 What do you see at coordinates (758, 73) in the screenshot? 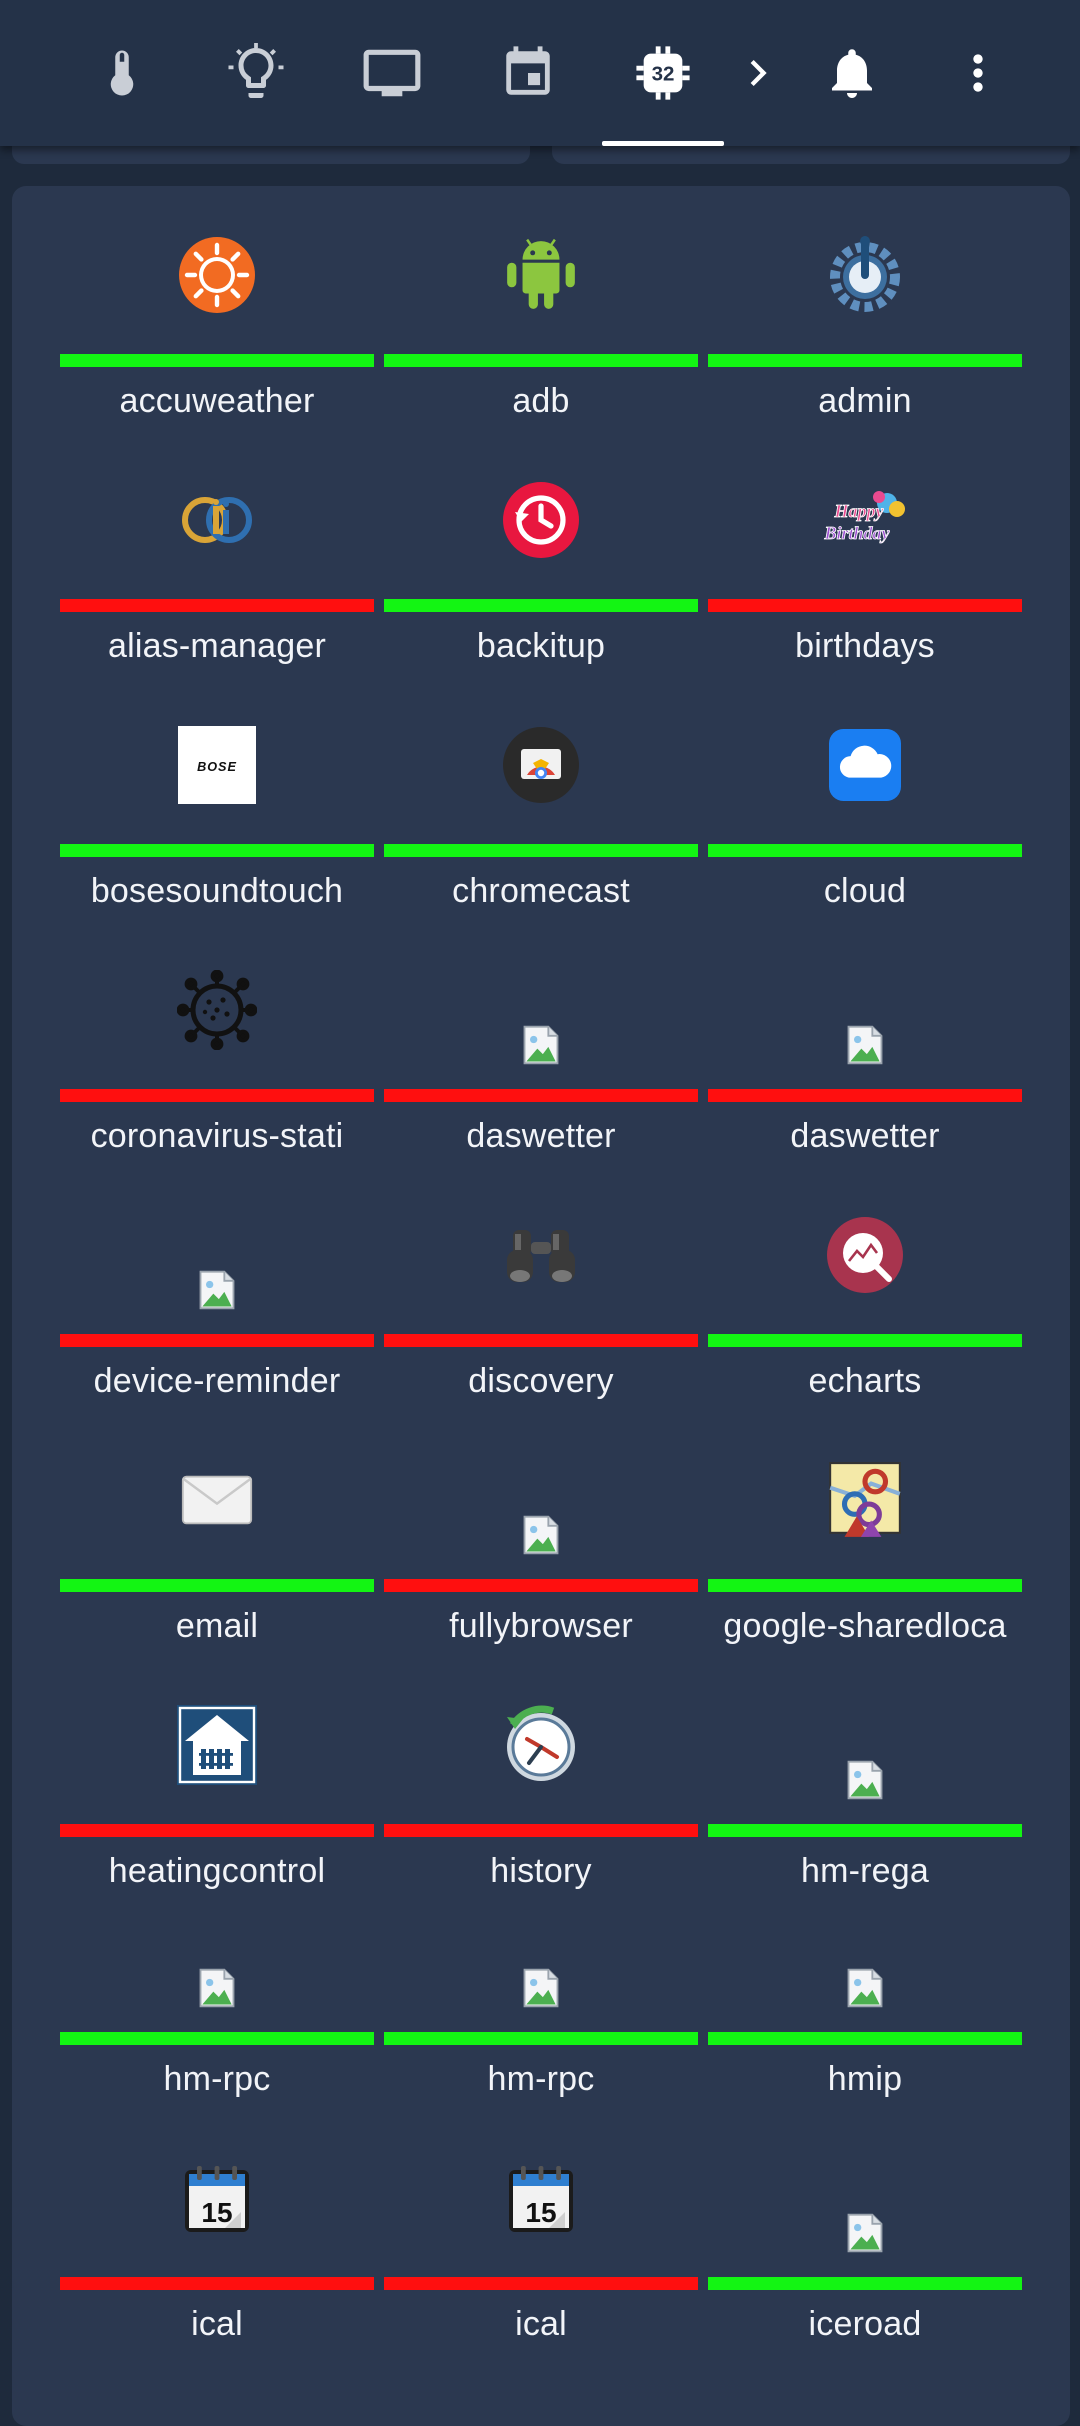
I see `chevron-right-icon` at bounding box center [758, 73].